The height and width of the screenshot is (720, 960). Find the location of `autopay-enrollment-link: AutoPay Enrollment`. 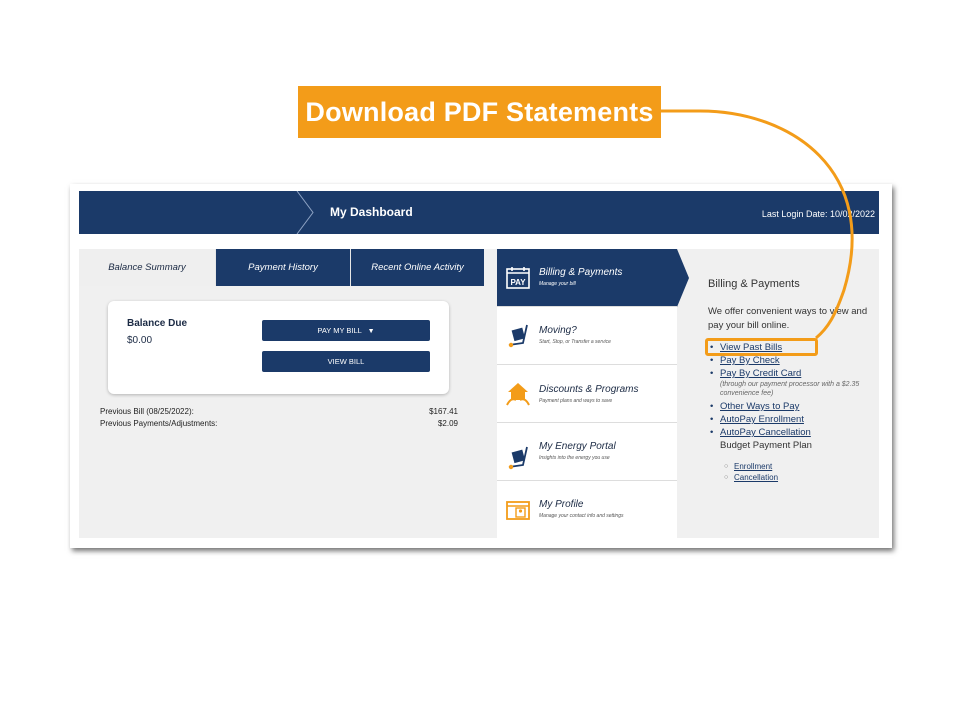

autopay-enrollment-link: AutoPay Enrollment is located at coordinates (762, 419).